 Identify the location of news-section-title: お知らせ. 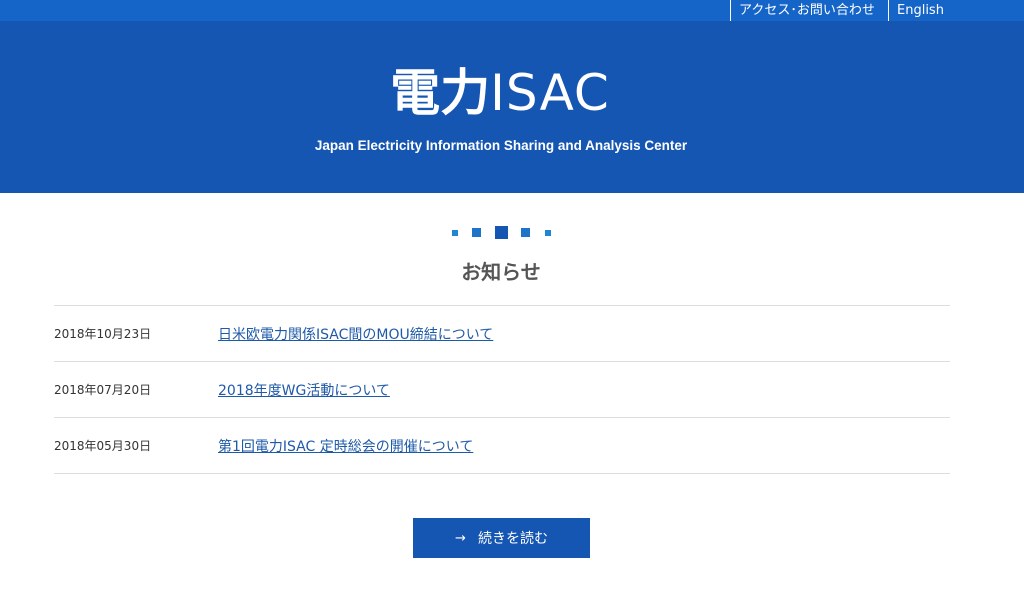
(501, 272).